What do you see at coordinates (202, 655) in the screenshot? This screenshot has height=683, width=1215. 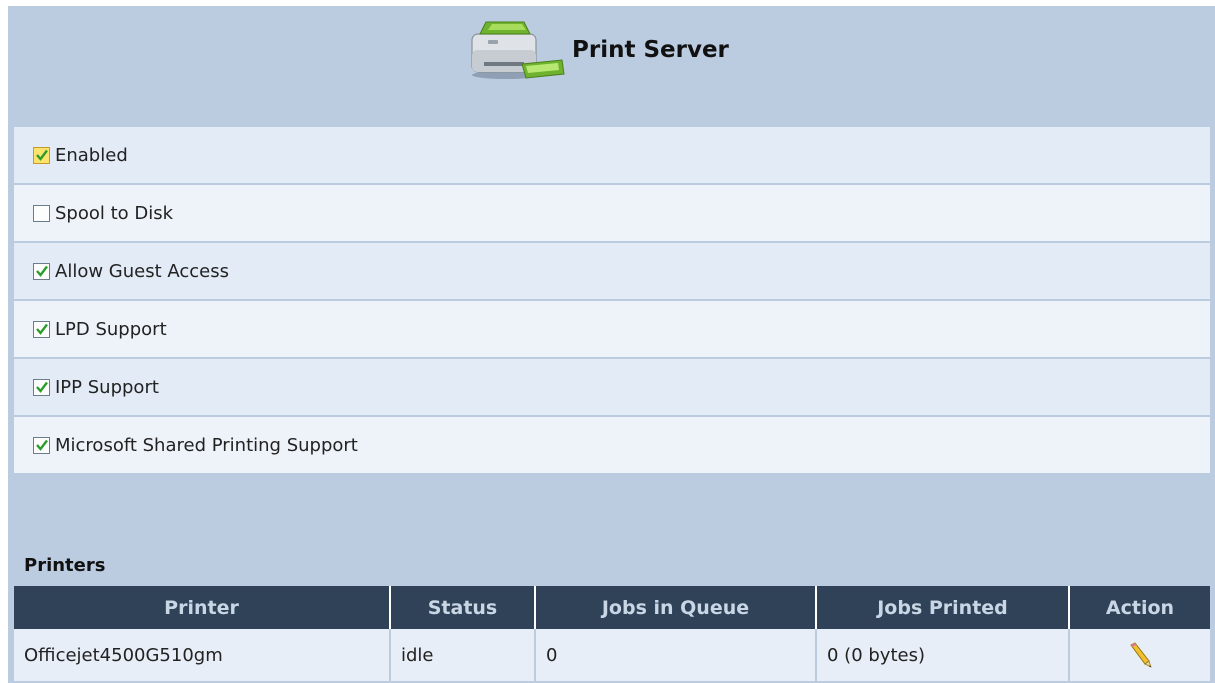 I see `printer-name-cell: Officejet4500G510gm` at bounding box center [202, 655].